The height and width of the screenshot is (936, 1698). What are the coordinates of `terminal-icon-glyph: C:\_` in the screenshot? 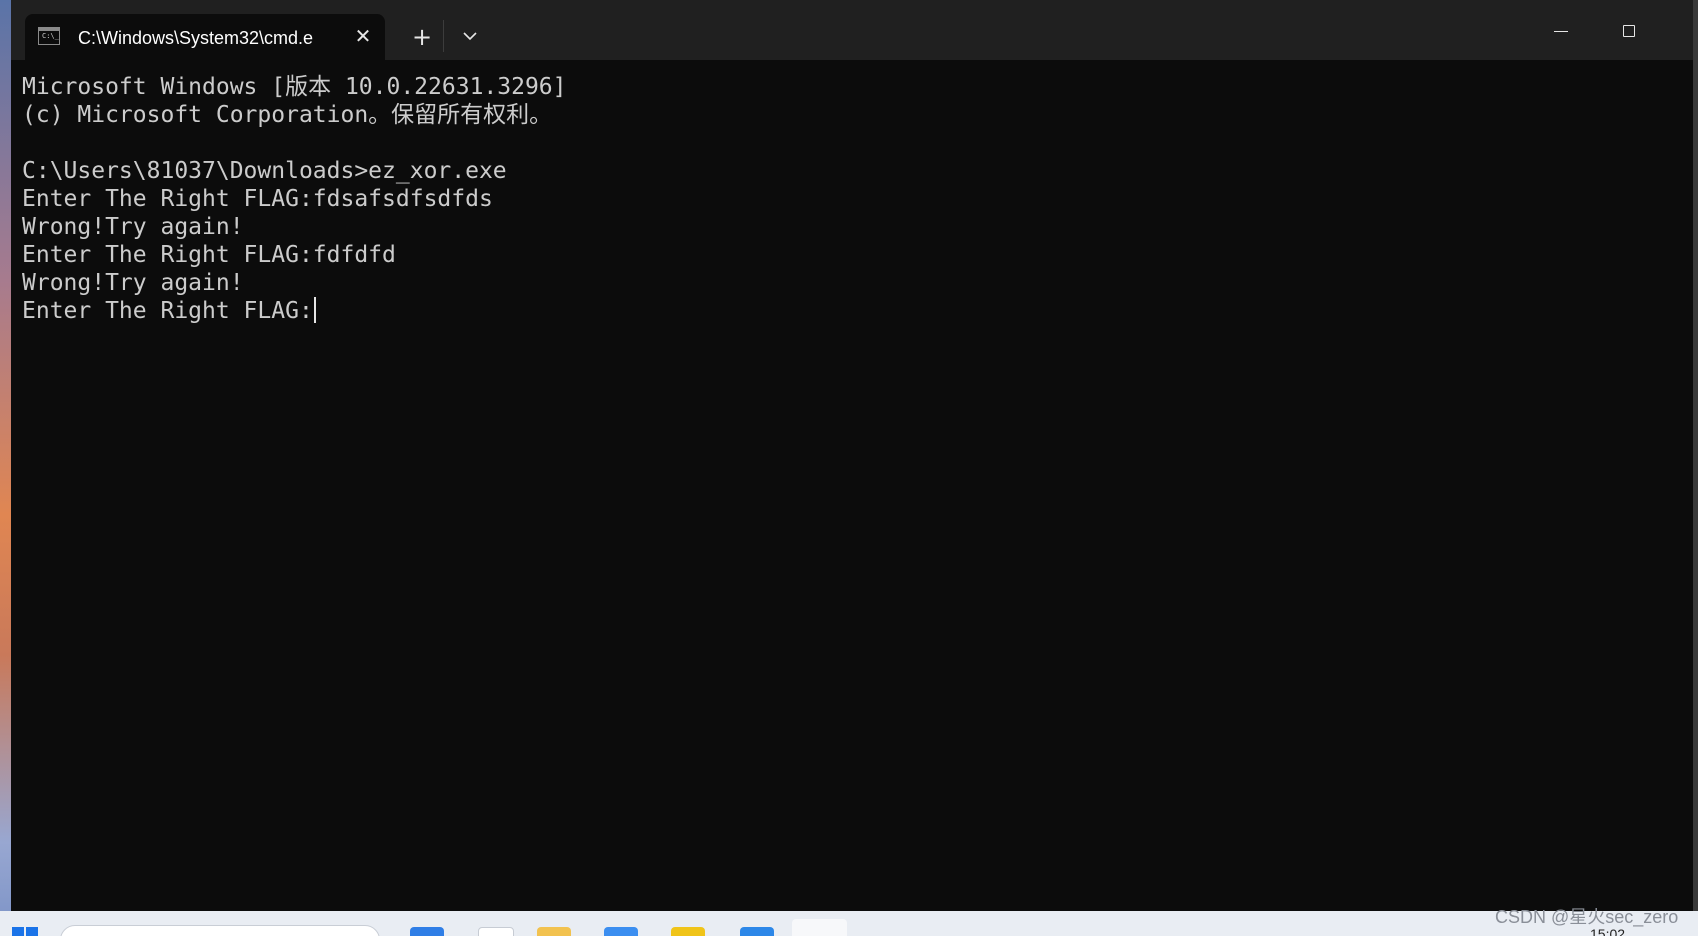 It's located at (50, 36).